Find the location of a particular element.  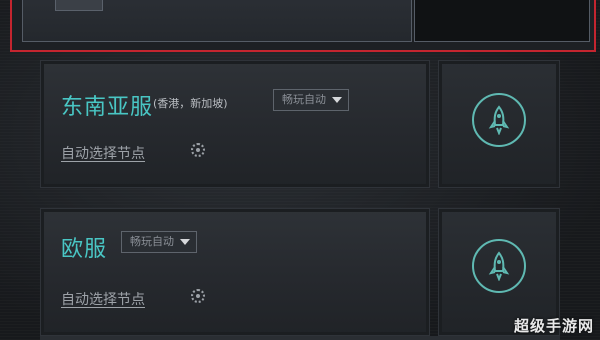

server-label-chip is located at coordinates (79, 5).